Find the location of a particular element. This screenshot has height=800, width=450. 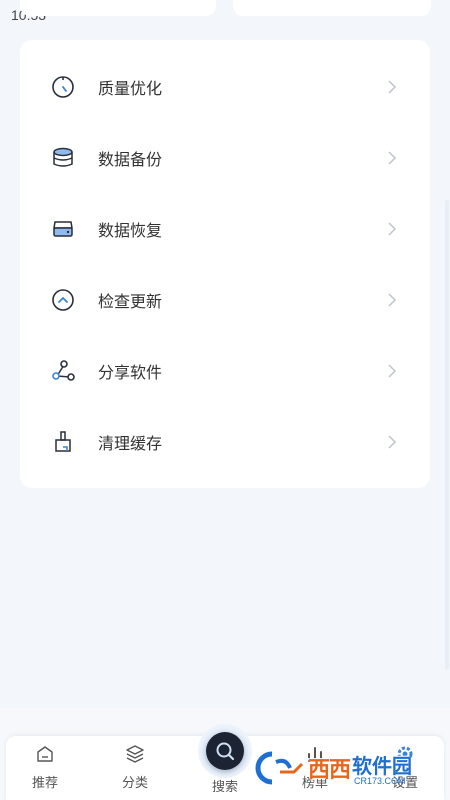

search-button is located at coordinates (225, 751).